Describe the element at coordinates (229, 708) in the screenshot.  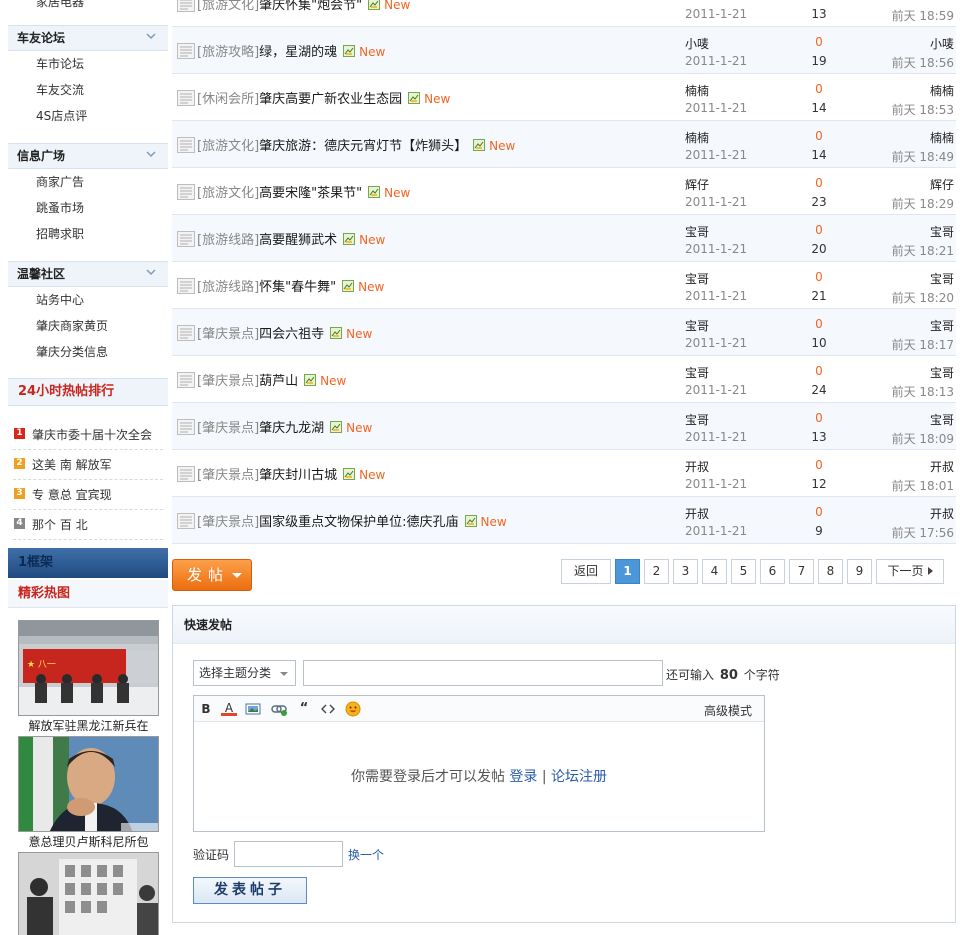
I see `font-color-button: A` at that location.